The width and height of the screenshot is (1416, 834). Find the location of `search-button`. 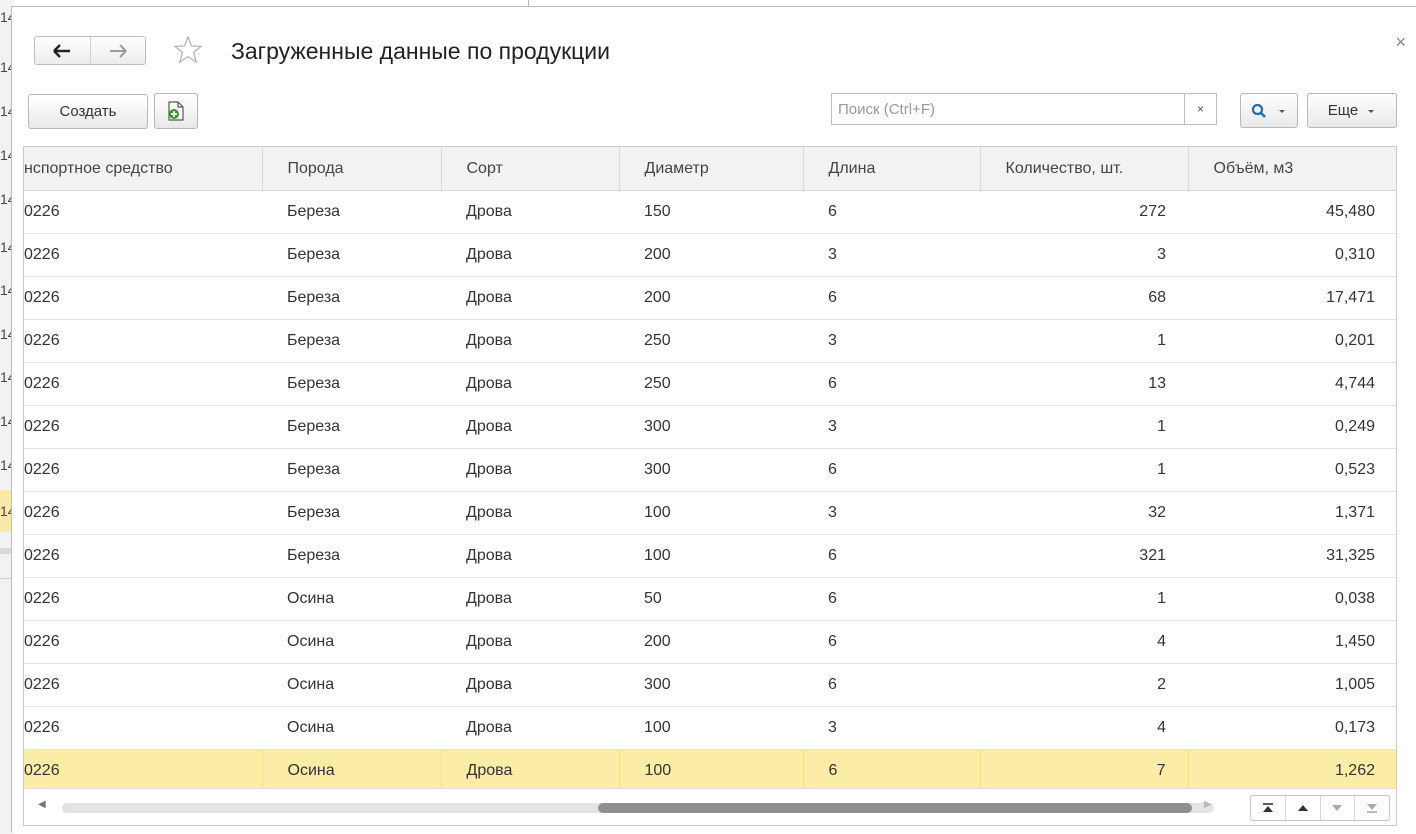

search-button is located at coordinates (1269, 110).